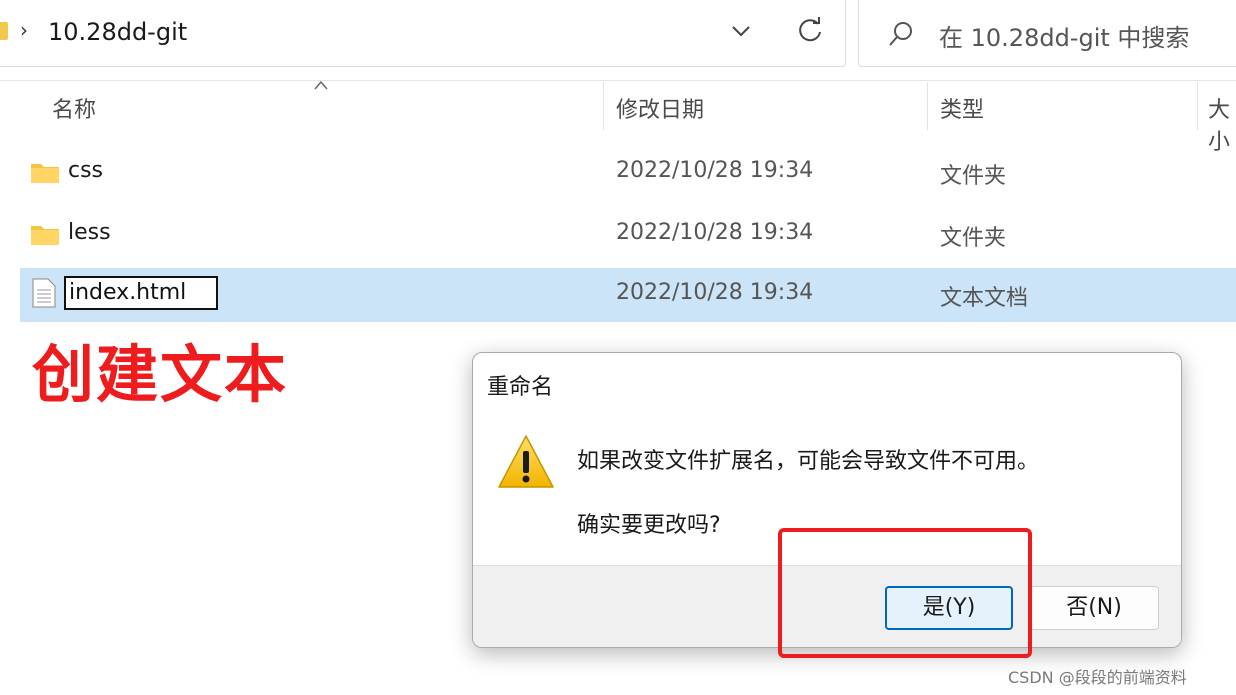 Image resolution: width=1236 pixels, height=695 pixels. I want to click on file-row-css: css 2022/10/28 19:34 文件夹, so click(628, 173).